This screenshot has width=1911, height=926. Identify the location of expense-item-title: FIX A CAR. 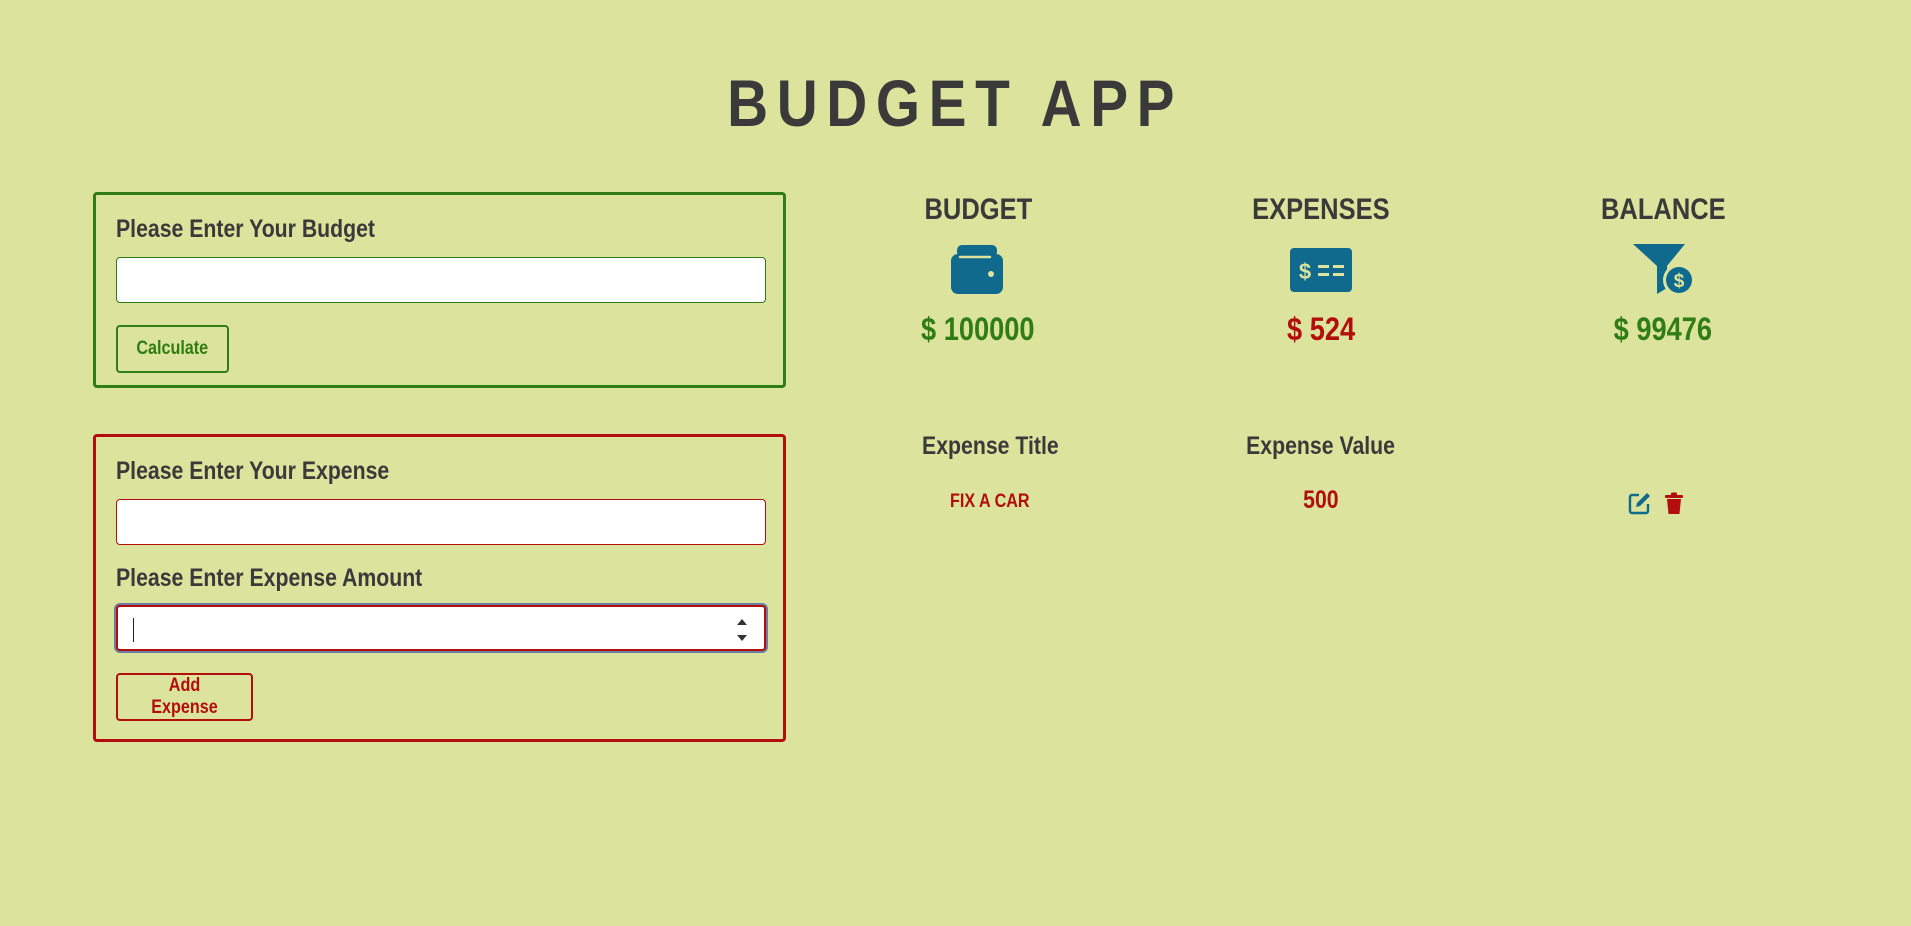
(990, 502).